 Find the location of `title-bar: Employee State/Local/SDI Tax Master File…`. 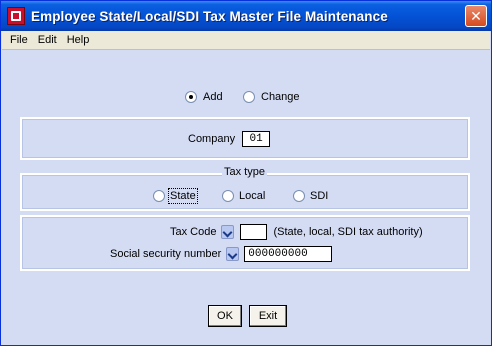

title-bar: Employee State/Local/SDI Tax Master File… is located at coordinates (246, 16).